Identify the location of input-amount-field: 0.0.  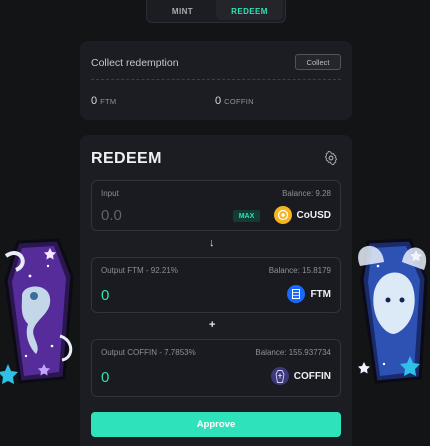
(111, 215).